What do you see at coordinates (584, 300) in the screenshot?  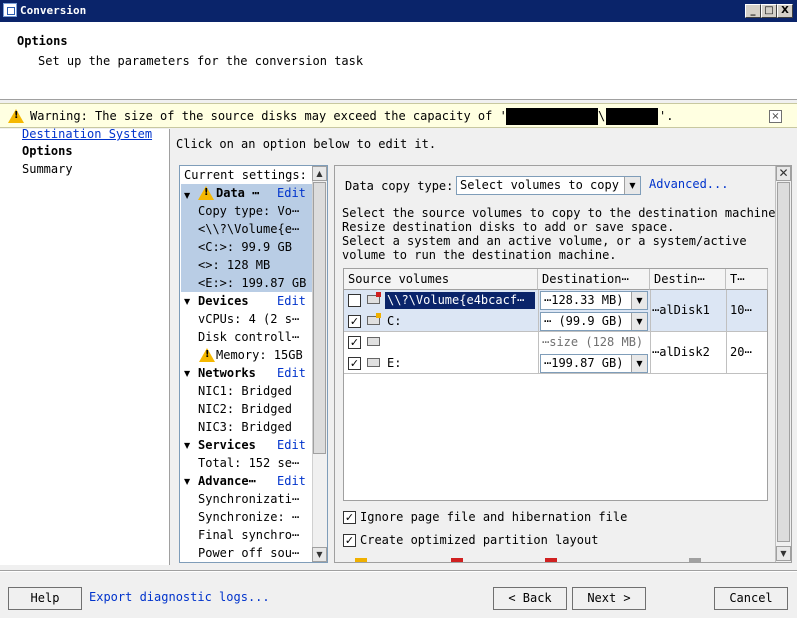 I see `destination-size-value: ⋯128.33 MB)` at bounding box center [584, 300].